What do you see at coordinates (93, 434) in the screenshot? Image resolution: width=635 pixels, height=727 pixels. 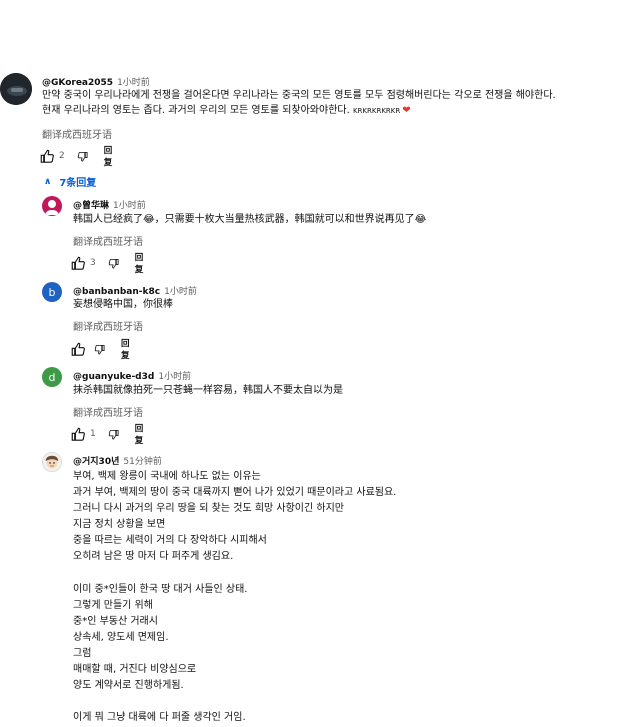 I see `like-count: 1` at bounding box center [93, 434].